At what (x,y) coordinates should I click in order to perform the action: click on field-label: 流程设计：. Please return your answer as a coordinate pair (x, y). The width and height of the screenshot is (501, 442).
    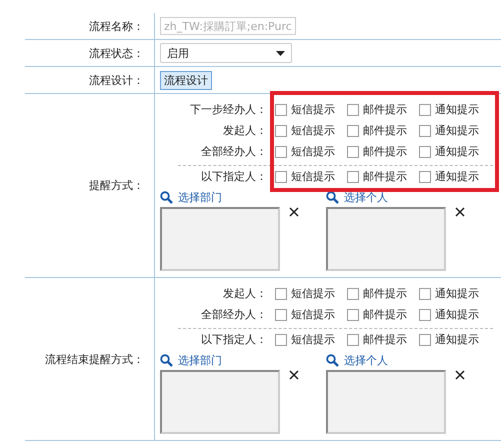
    Looking at the image, I should click on (116, 80).